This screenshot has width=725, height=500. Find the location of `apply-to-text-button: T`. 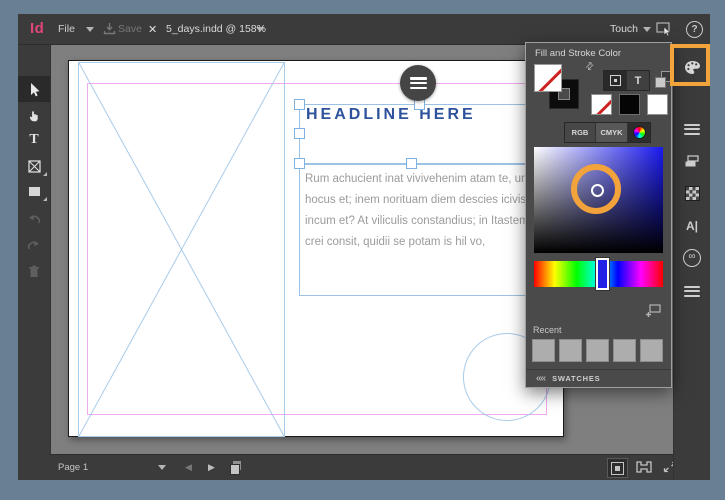

apply-to-text-button: T is located at coordinates (638, 80).